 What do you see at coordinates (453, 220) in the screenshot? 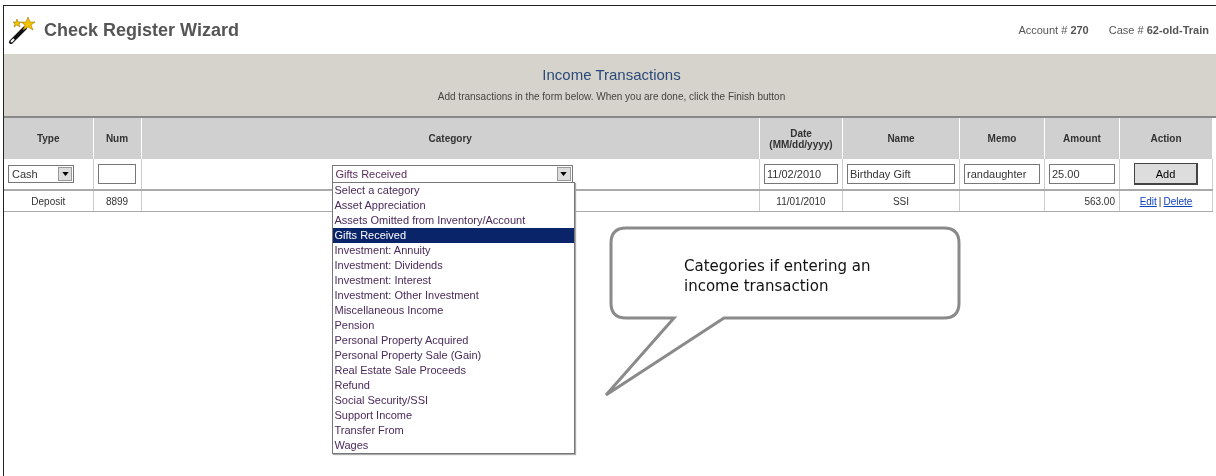
I see `category-option: Assets Omitted from Inventory/Account` at bounding box center [453, 220].